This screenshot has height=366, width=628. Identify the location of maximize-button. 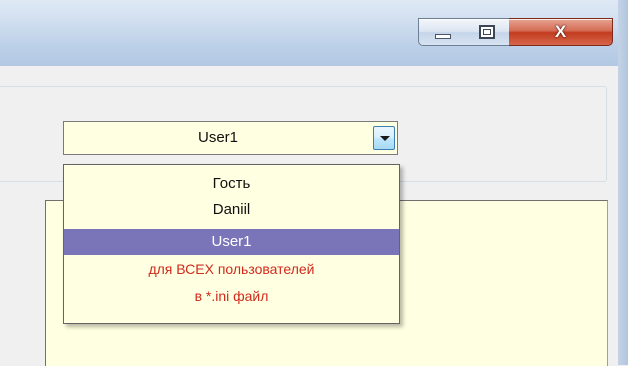
(487, 32).